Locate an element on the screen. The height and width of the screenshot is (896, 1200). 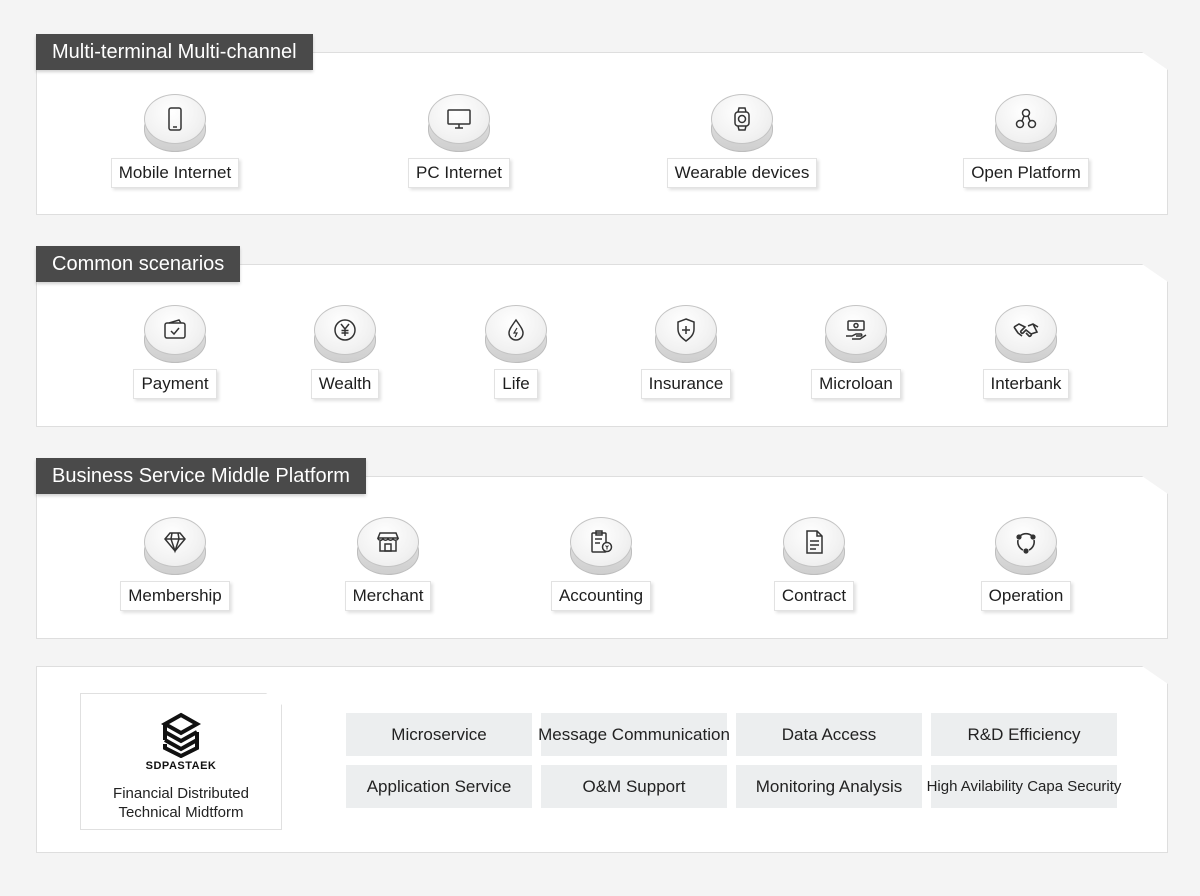
item-contract: Contract is located at coordinates (814, 564).